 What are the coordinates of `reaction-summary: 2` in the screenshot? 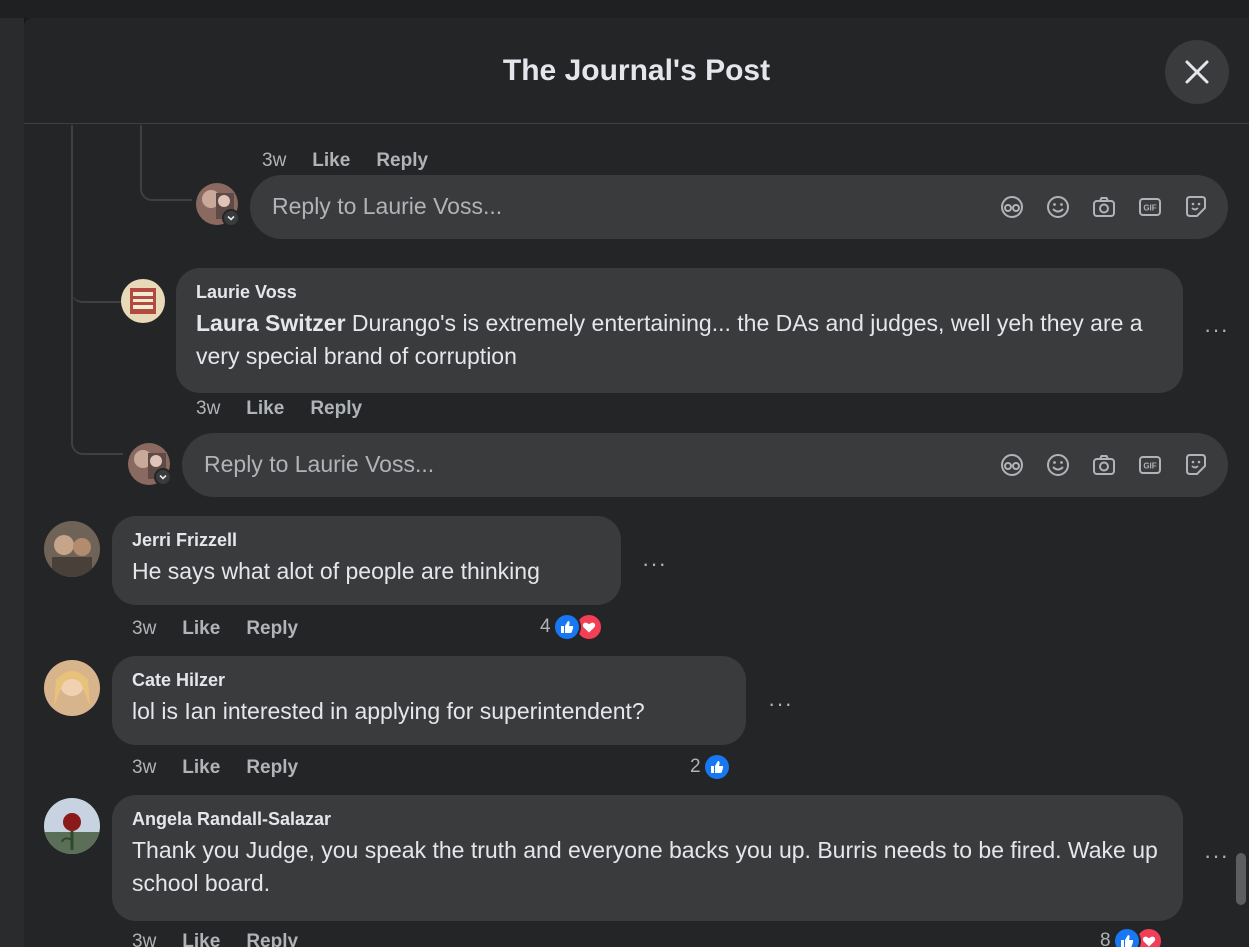 It's located at (710, 767).